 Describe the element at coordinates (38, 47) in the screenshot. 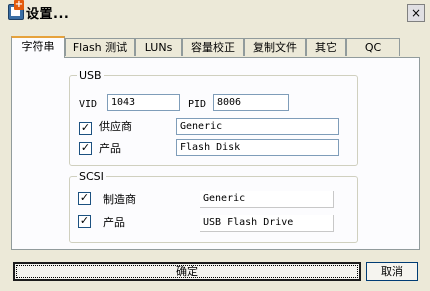

I see `tab-strings: 字符串` at that location.